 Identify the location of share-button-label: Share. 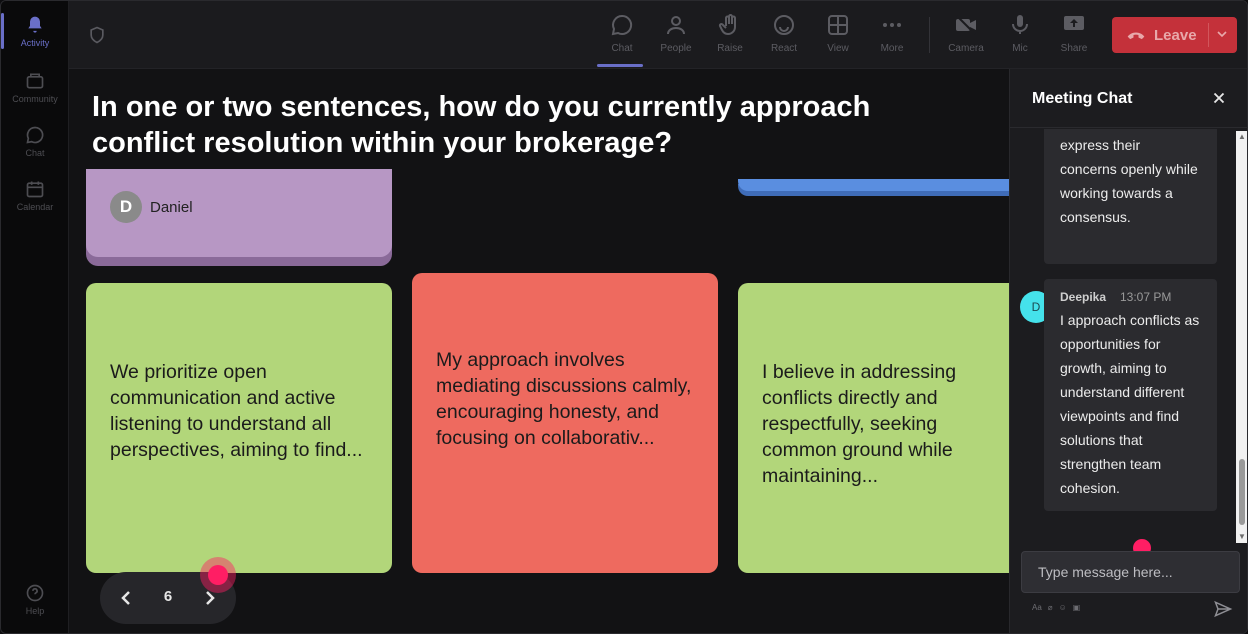
(1074, 48).